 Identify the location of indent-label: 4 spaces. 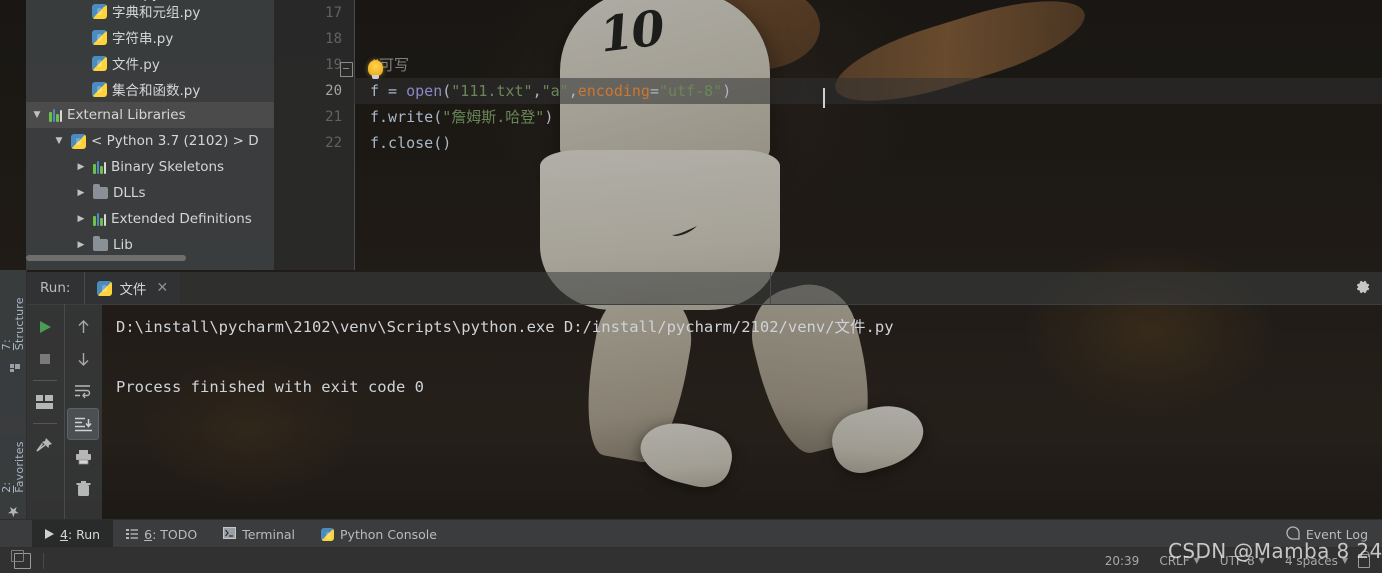
(1311, 560).